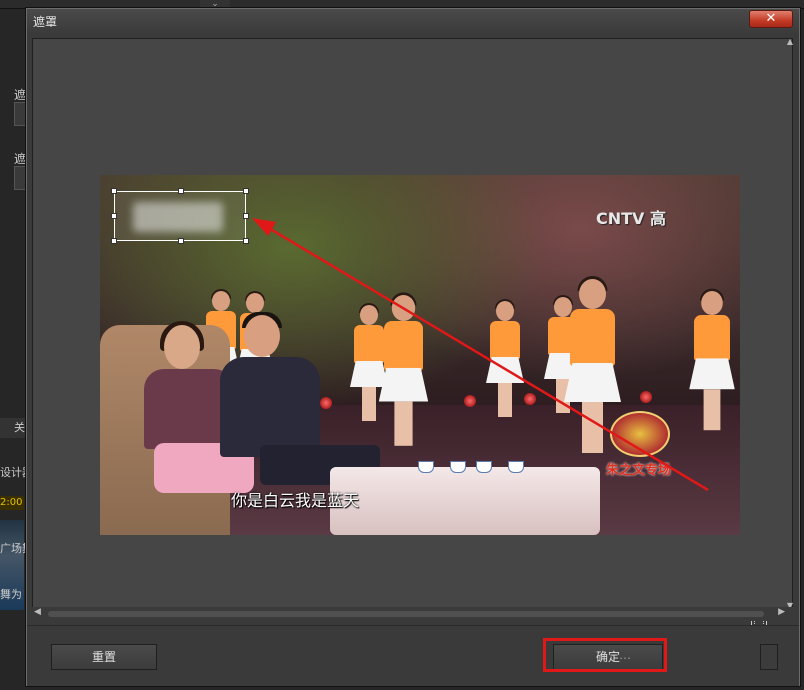 This screenshot has width=804, height=690. I want to click on horizontal-scrollbar: ◀ ▶, so click(412, 614).